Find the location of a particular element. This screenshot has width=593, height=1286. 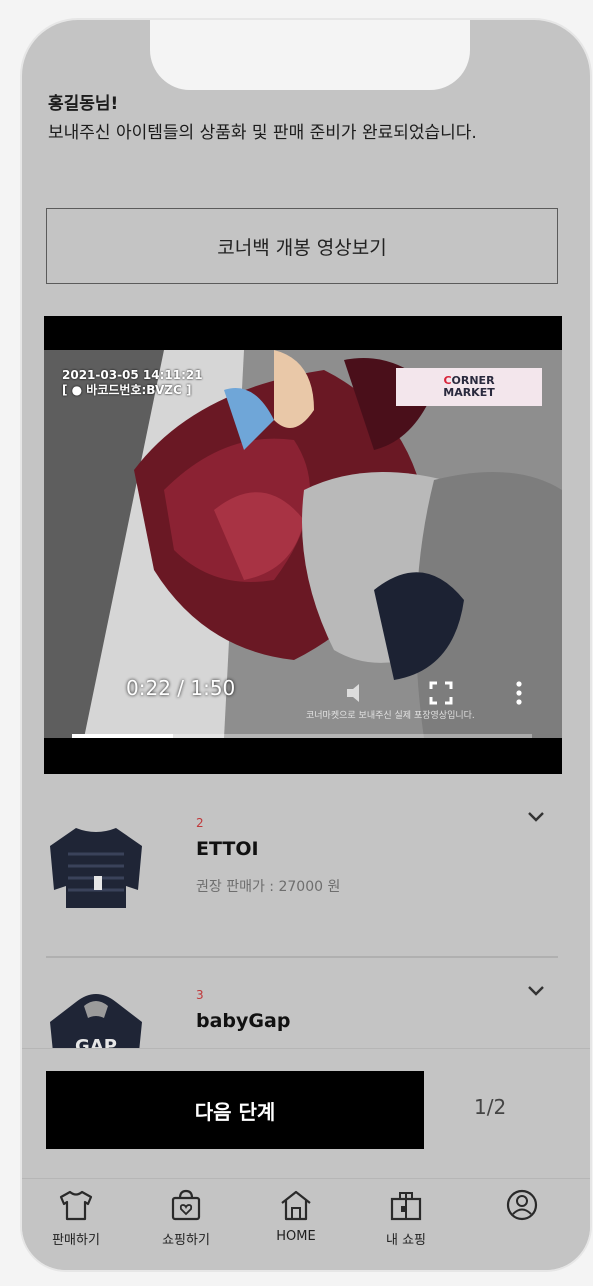

home-icon is located at coordinates (296, 1205).